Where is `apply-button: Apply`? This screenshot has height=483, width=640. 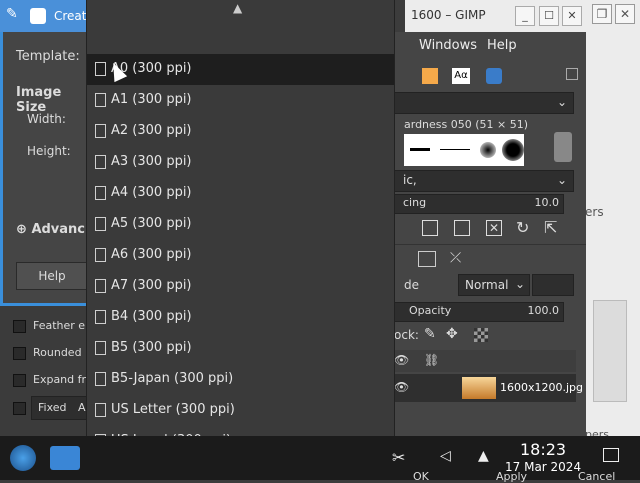
apply-button: Apply is located at coordinates (511, 476).